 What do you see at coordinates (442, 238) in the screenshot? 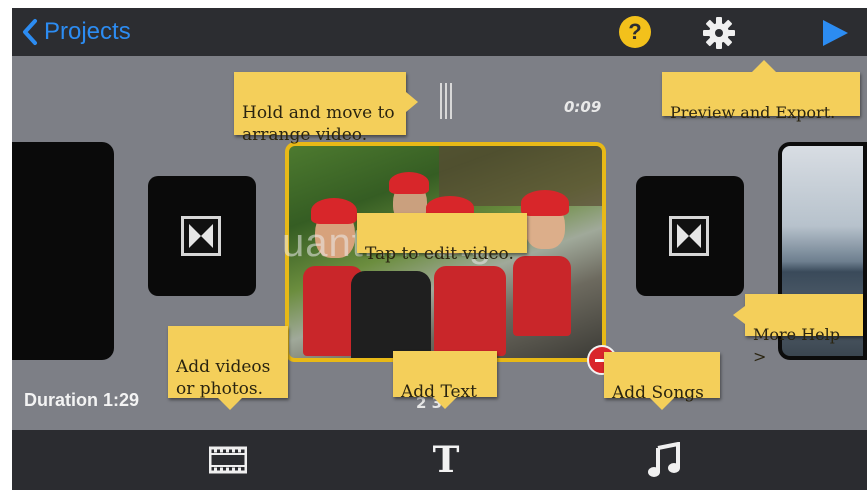
I see `tip-tap-edit: Tap to edit video.` at bounding box center [442, 238].